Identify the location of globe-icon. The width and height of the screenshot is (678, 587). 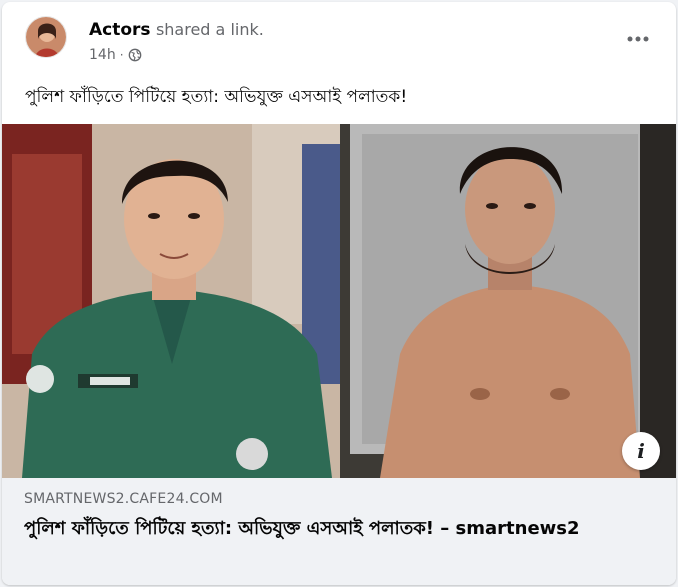
(135, 55).